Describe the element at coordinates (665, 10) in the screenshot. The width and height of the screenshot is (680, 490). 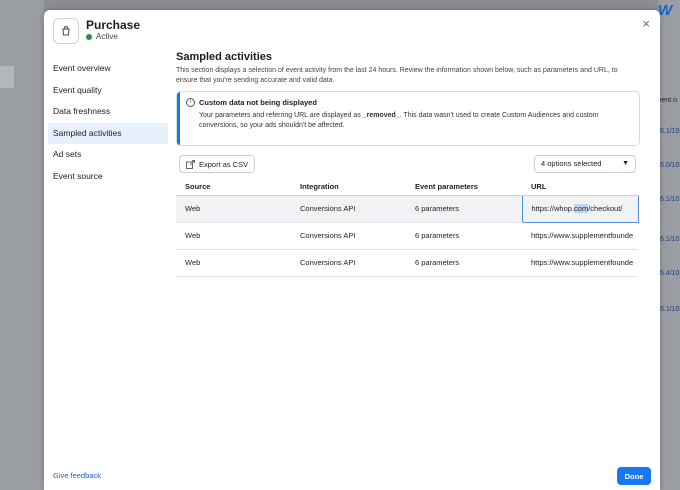
I see `background-brand-letter: W` at that location.